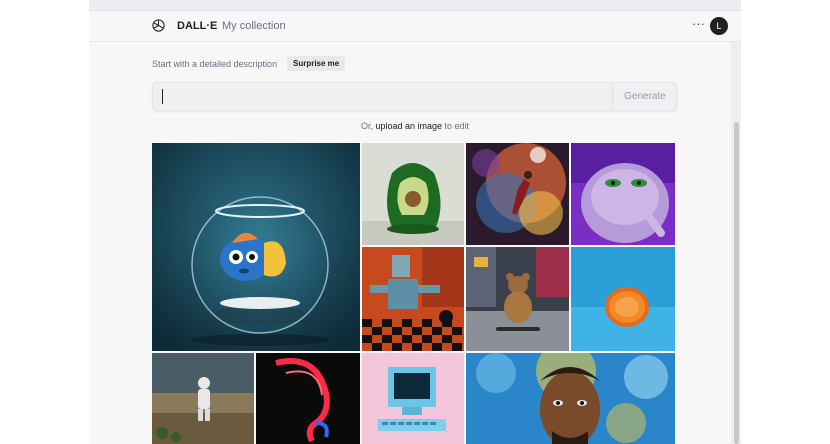 The width and height of the screenshot is (830, 444). What do you see at coordinates (456, 126) in the screenshot?
I see `upload-suffix: to edit` at bounding box center [456, 126].